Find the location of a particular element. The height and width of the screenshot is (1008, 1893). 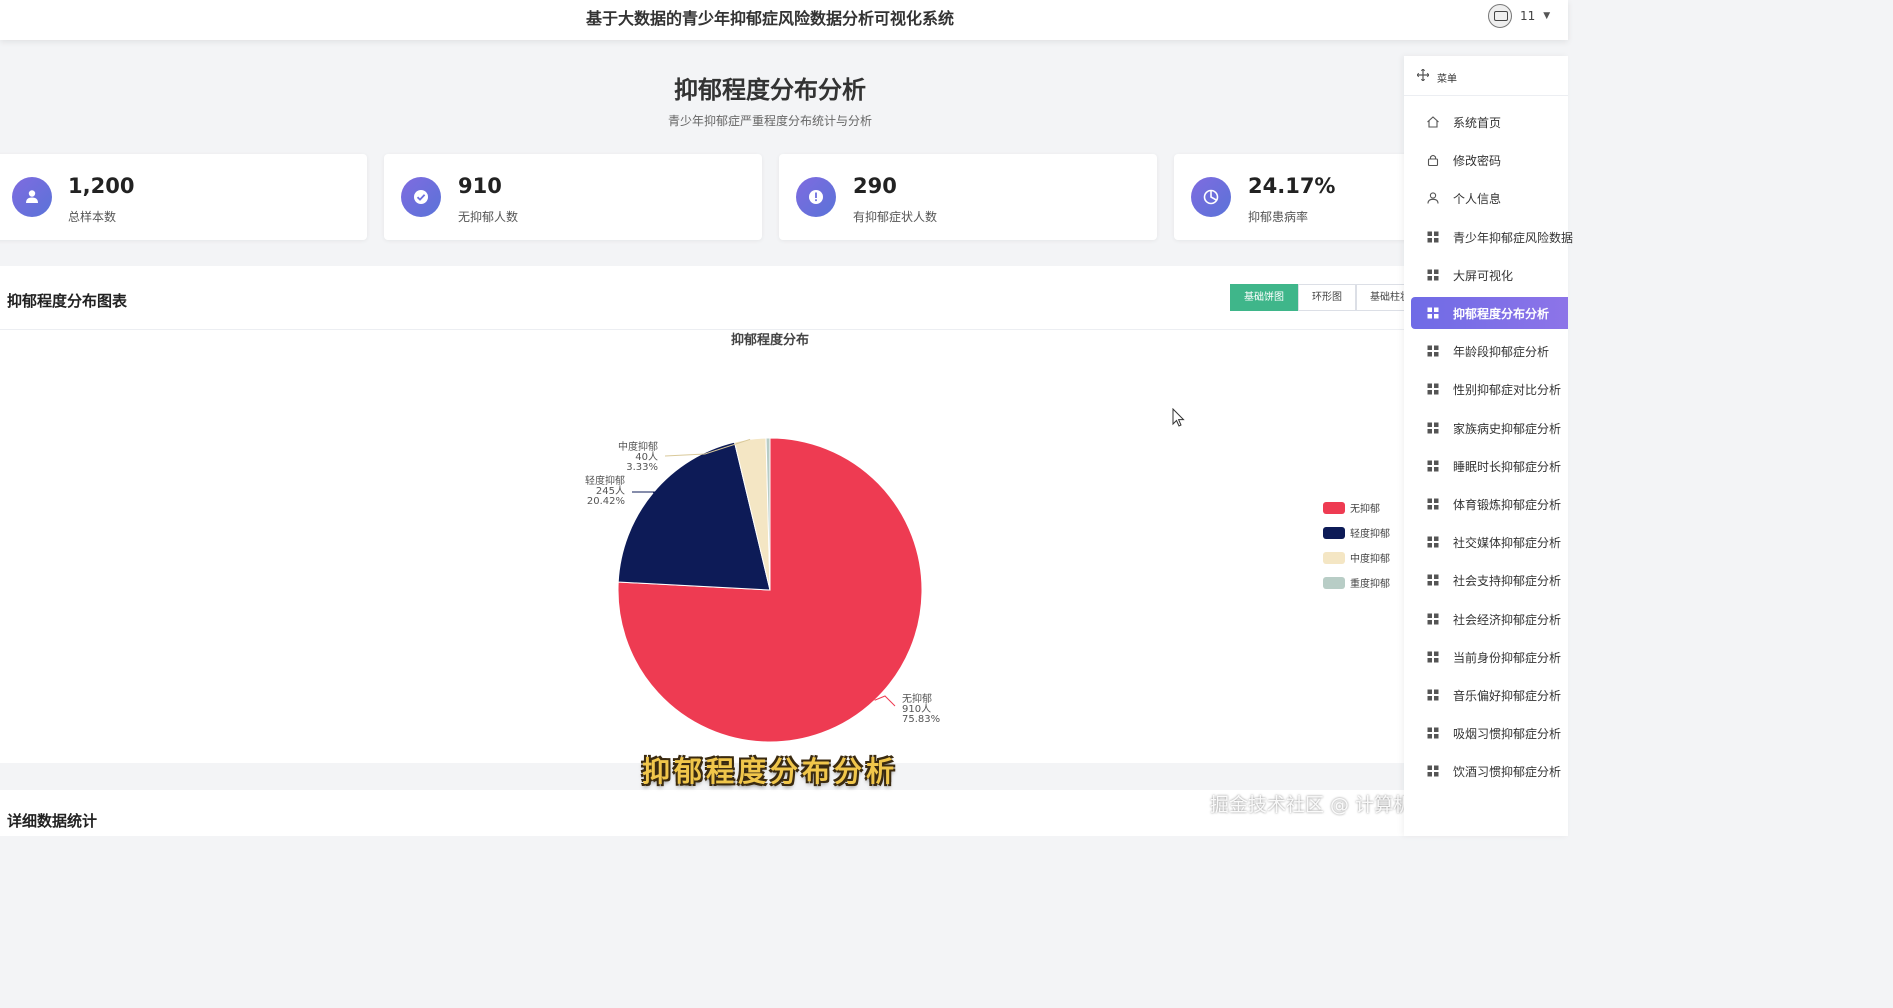

stat-label: 有抑郁症状人数 is located at coordinates (895, 217).